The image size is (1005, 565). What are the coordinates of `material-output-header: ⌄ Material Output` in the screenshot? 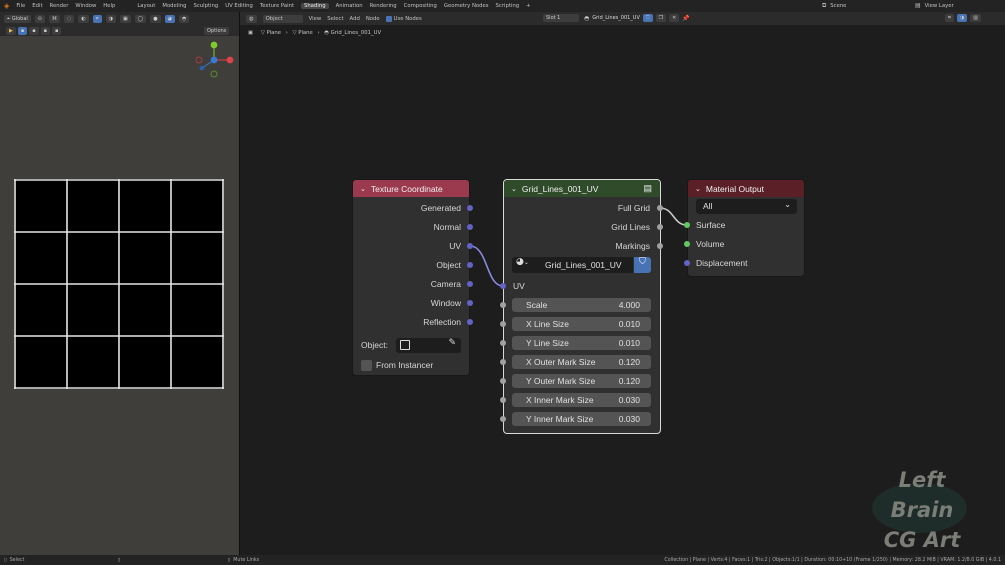 It's located at (746, 188).